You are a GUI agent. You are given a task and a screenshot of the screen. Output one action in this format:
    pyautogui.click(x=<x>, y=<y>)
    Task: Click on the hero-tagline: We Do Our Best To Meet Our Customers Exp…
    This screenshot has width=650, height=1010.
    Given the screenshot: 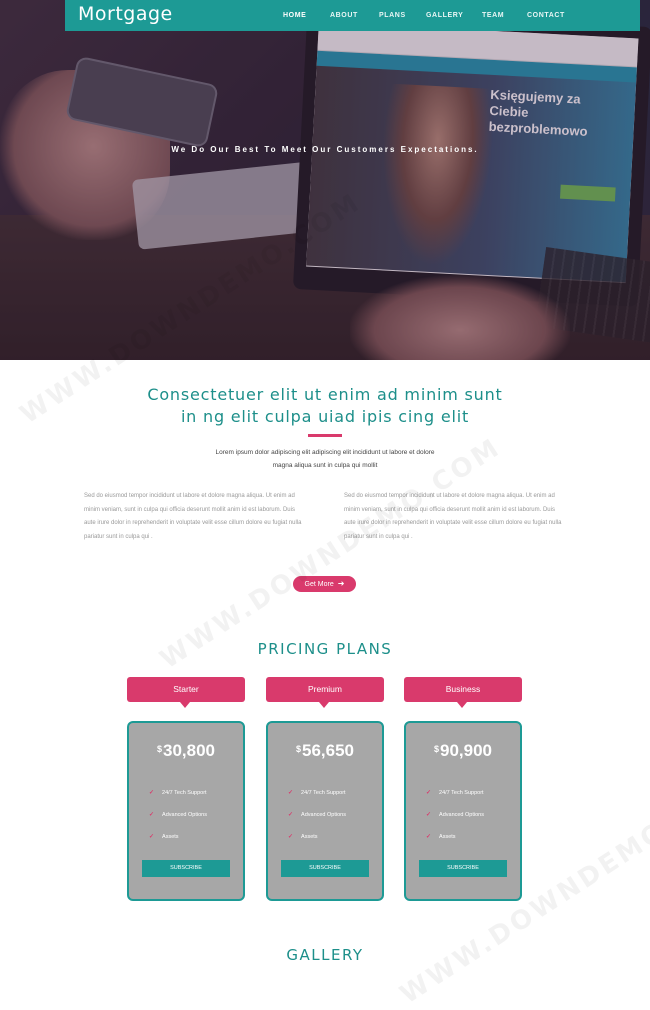 What is the action you would take?
    pyautogui.click(x=325, y=149)
    